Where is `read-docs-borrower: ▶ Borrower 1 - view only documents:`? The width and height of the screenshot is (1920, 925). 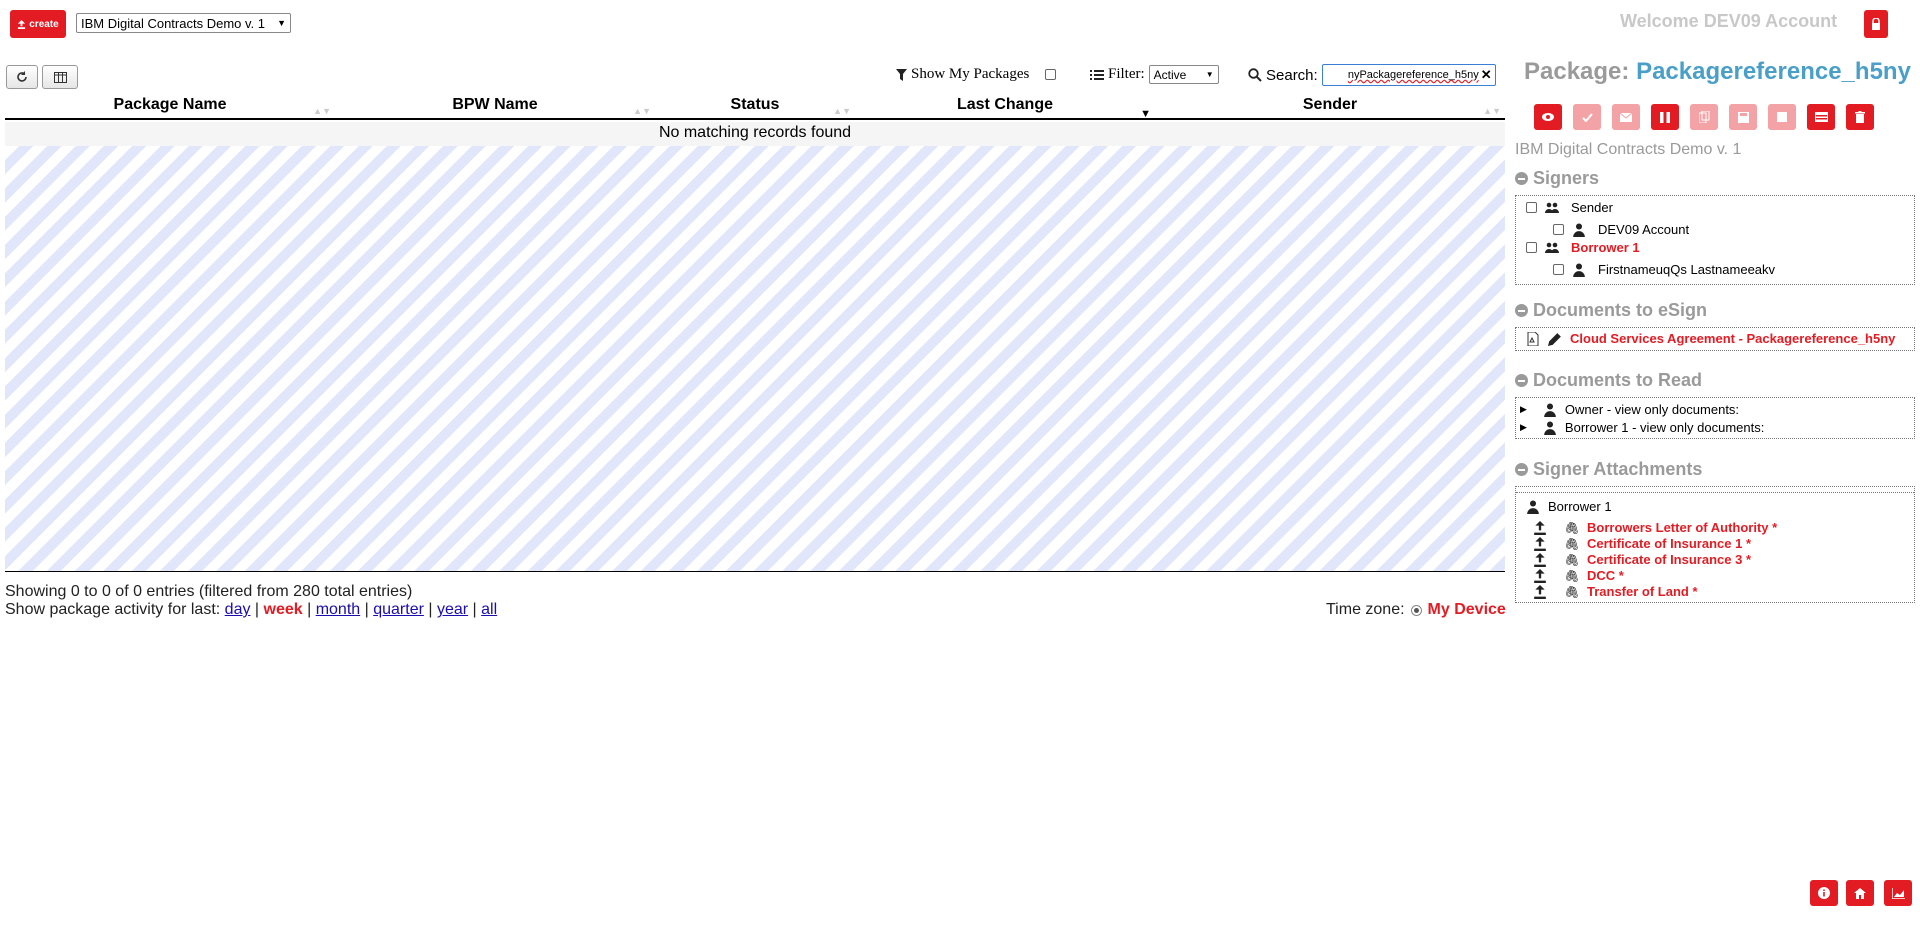
read-docs-borrower: ▶ Borrower 1 - view only documents: is located at coordinates (1642, 427).